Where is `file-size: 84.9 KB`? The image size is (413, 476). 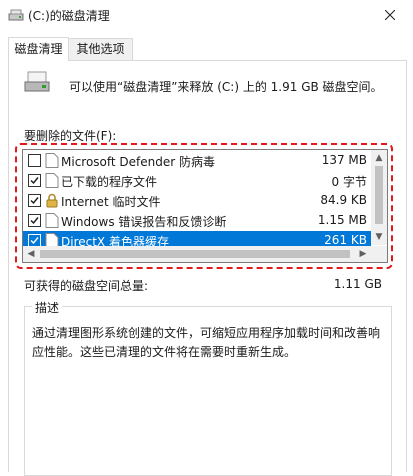
file-size: 84.9 KB is located at coordinates (343, 200).